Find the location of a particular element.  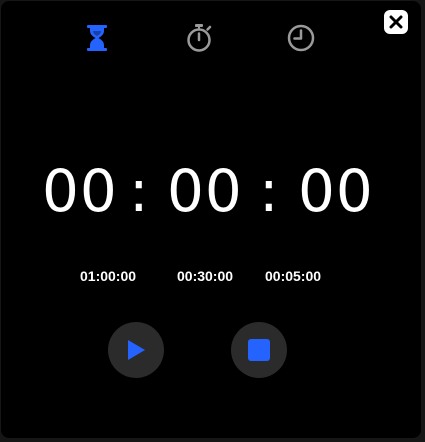

close-button is located at coordinates (396, 22).